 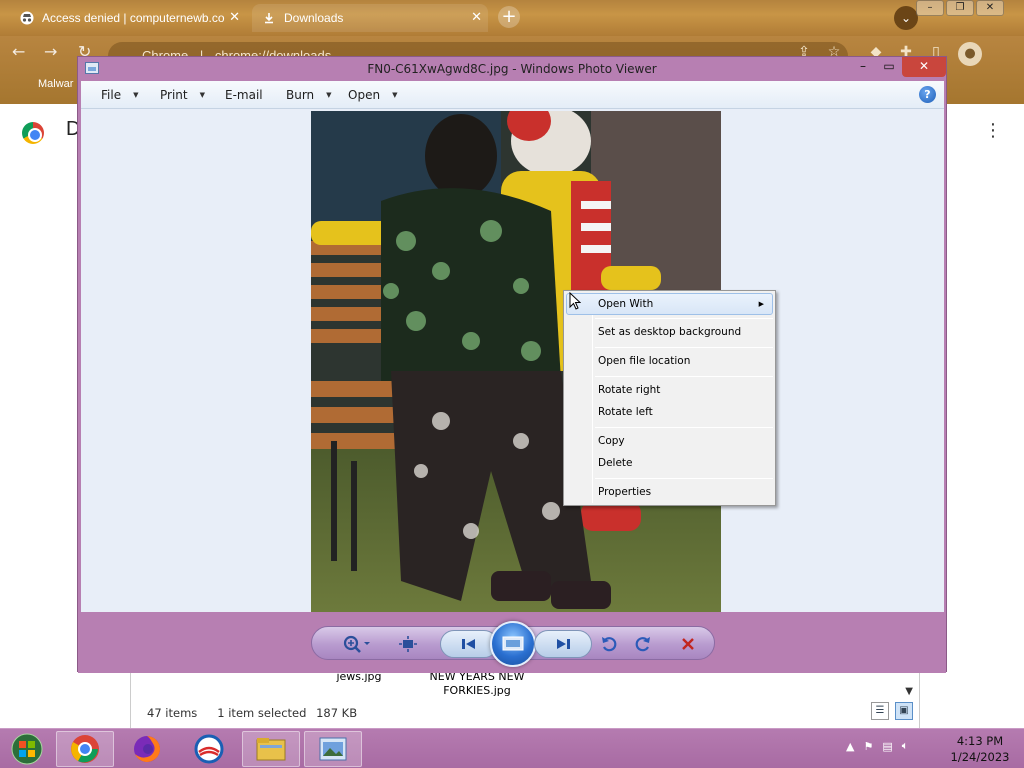 I want to click on show-hidden-icons-icon: ▲, so click(x=850, y=746).